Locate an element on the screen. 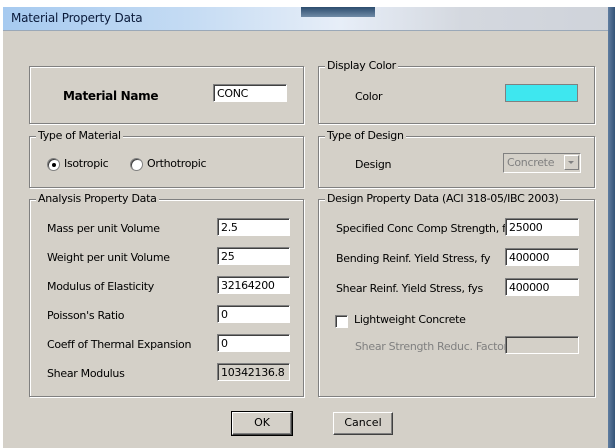  isotropic-label: Isotropic is located at coordinates (86, 163).